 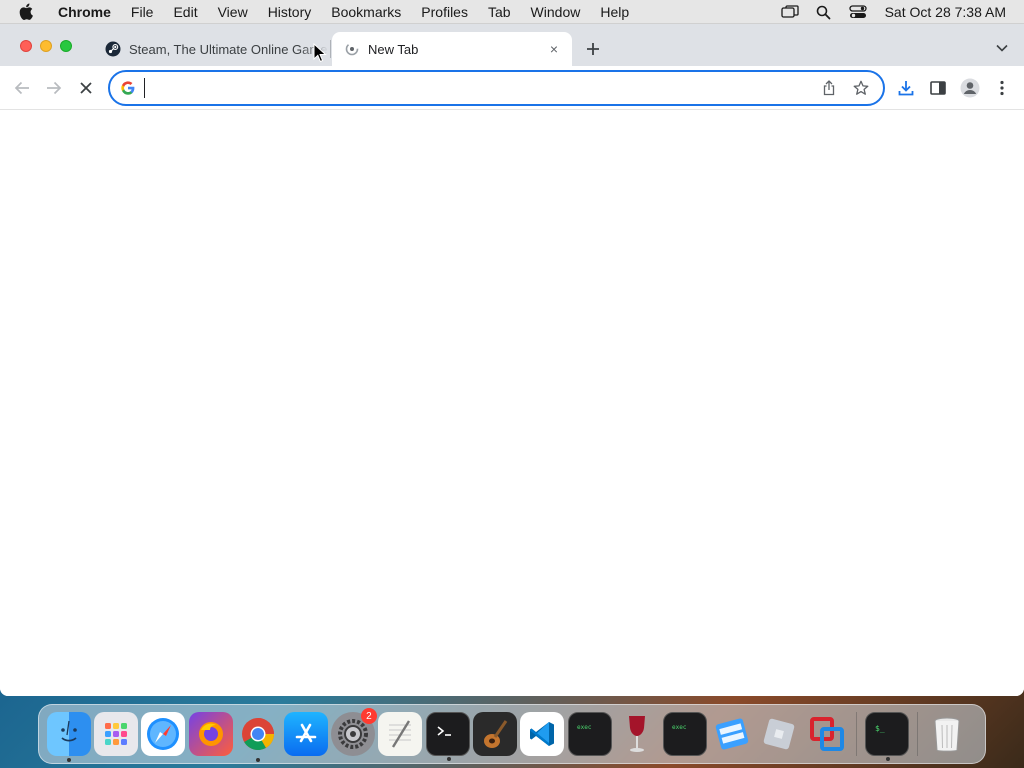 I want to click on address-bar, so click(x=496, y=88).